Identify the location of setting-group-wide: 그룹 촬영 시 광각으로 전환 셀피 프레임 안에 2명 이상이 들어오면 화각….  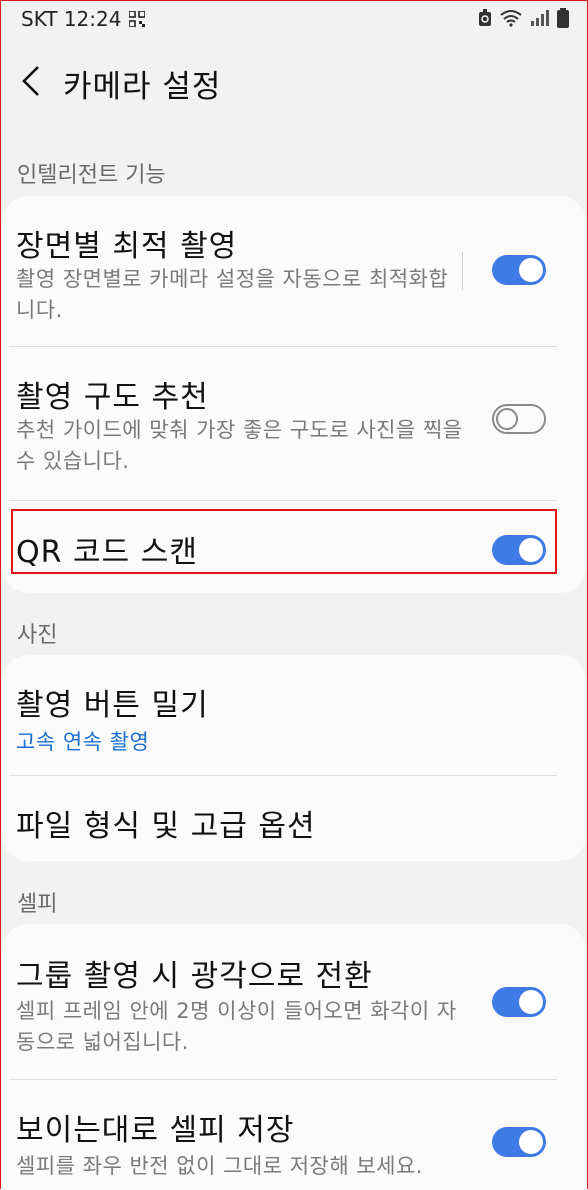
(294, 1001).